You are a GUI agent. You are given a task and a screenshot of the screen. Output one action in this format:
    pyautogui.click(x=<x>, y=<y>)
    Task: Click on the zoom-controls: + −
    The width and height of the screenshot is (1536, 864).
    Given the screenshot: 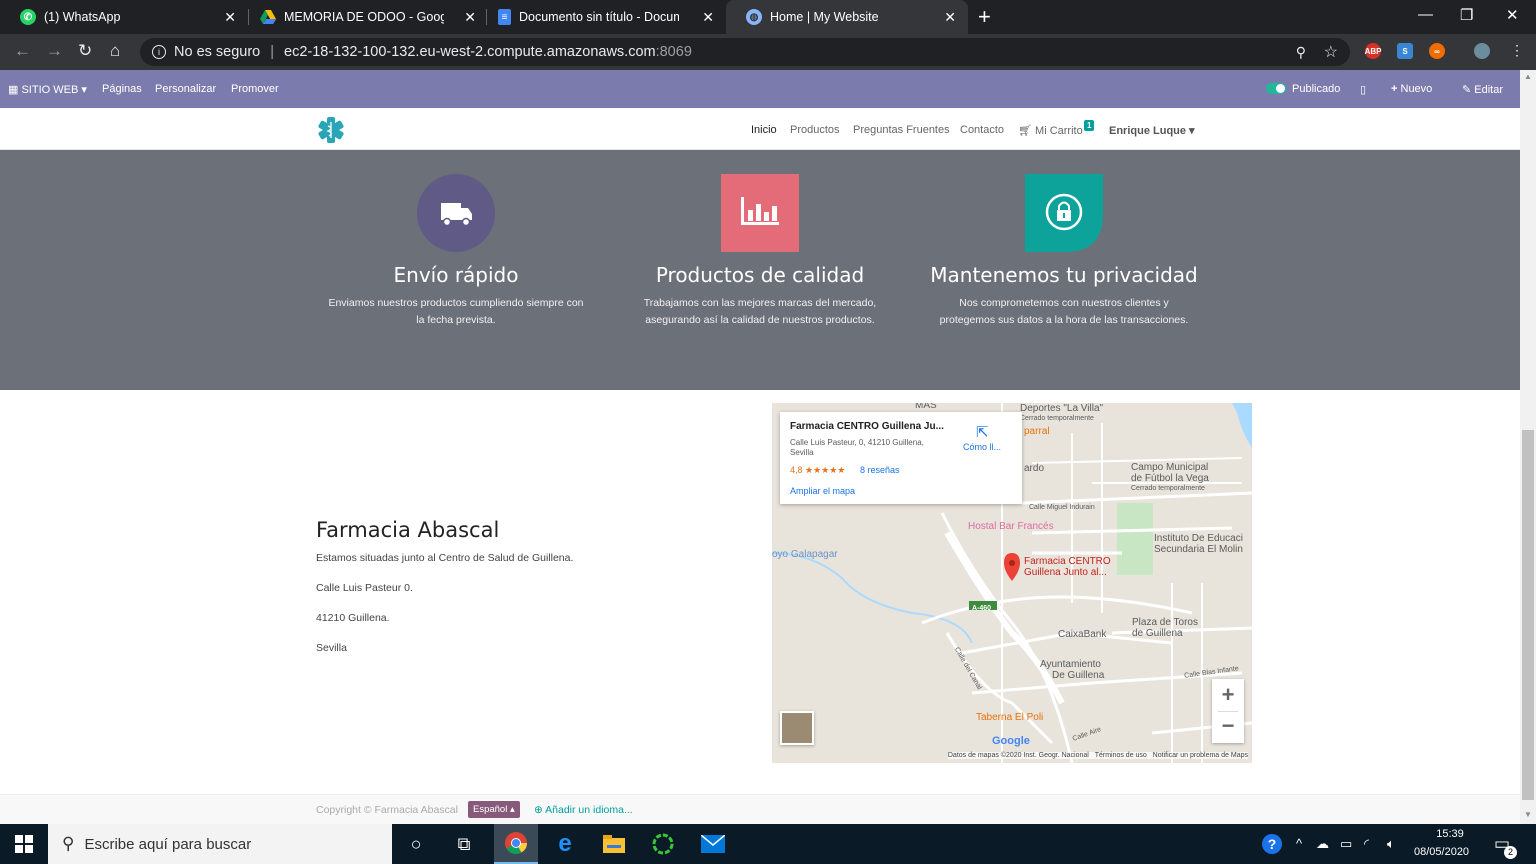 What is the action you would take?
    pyautogui.click(x=1228, y=711)
    